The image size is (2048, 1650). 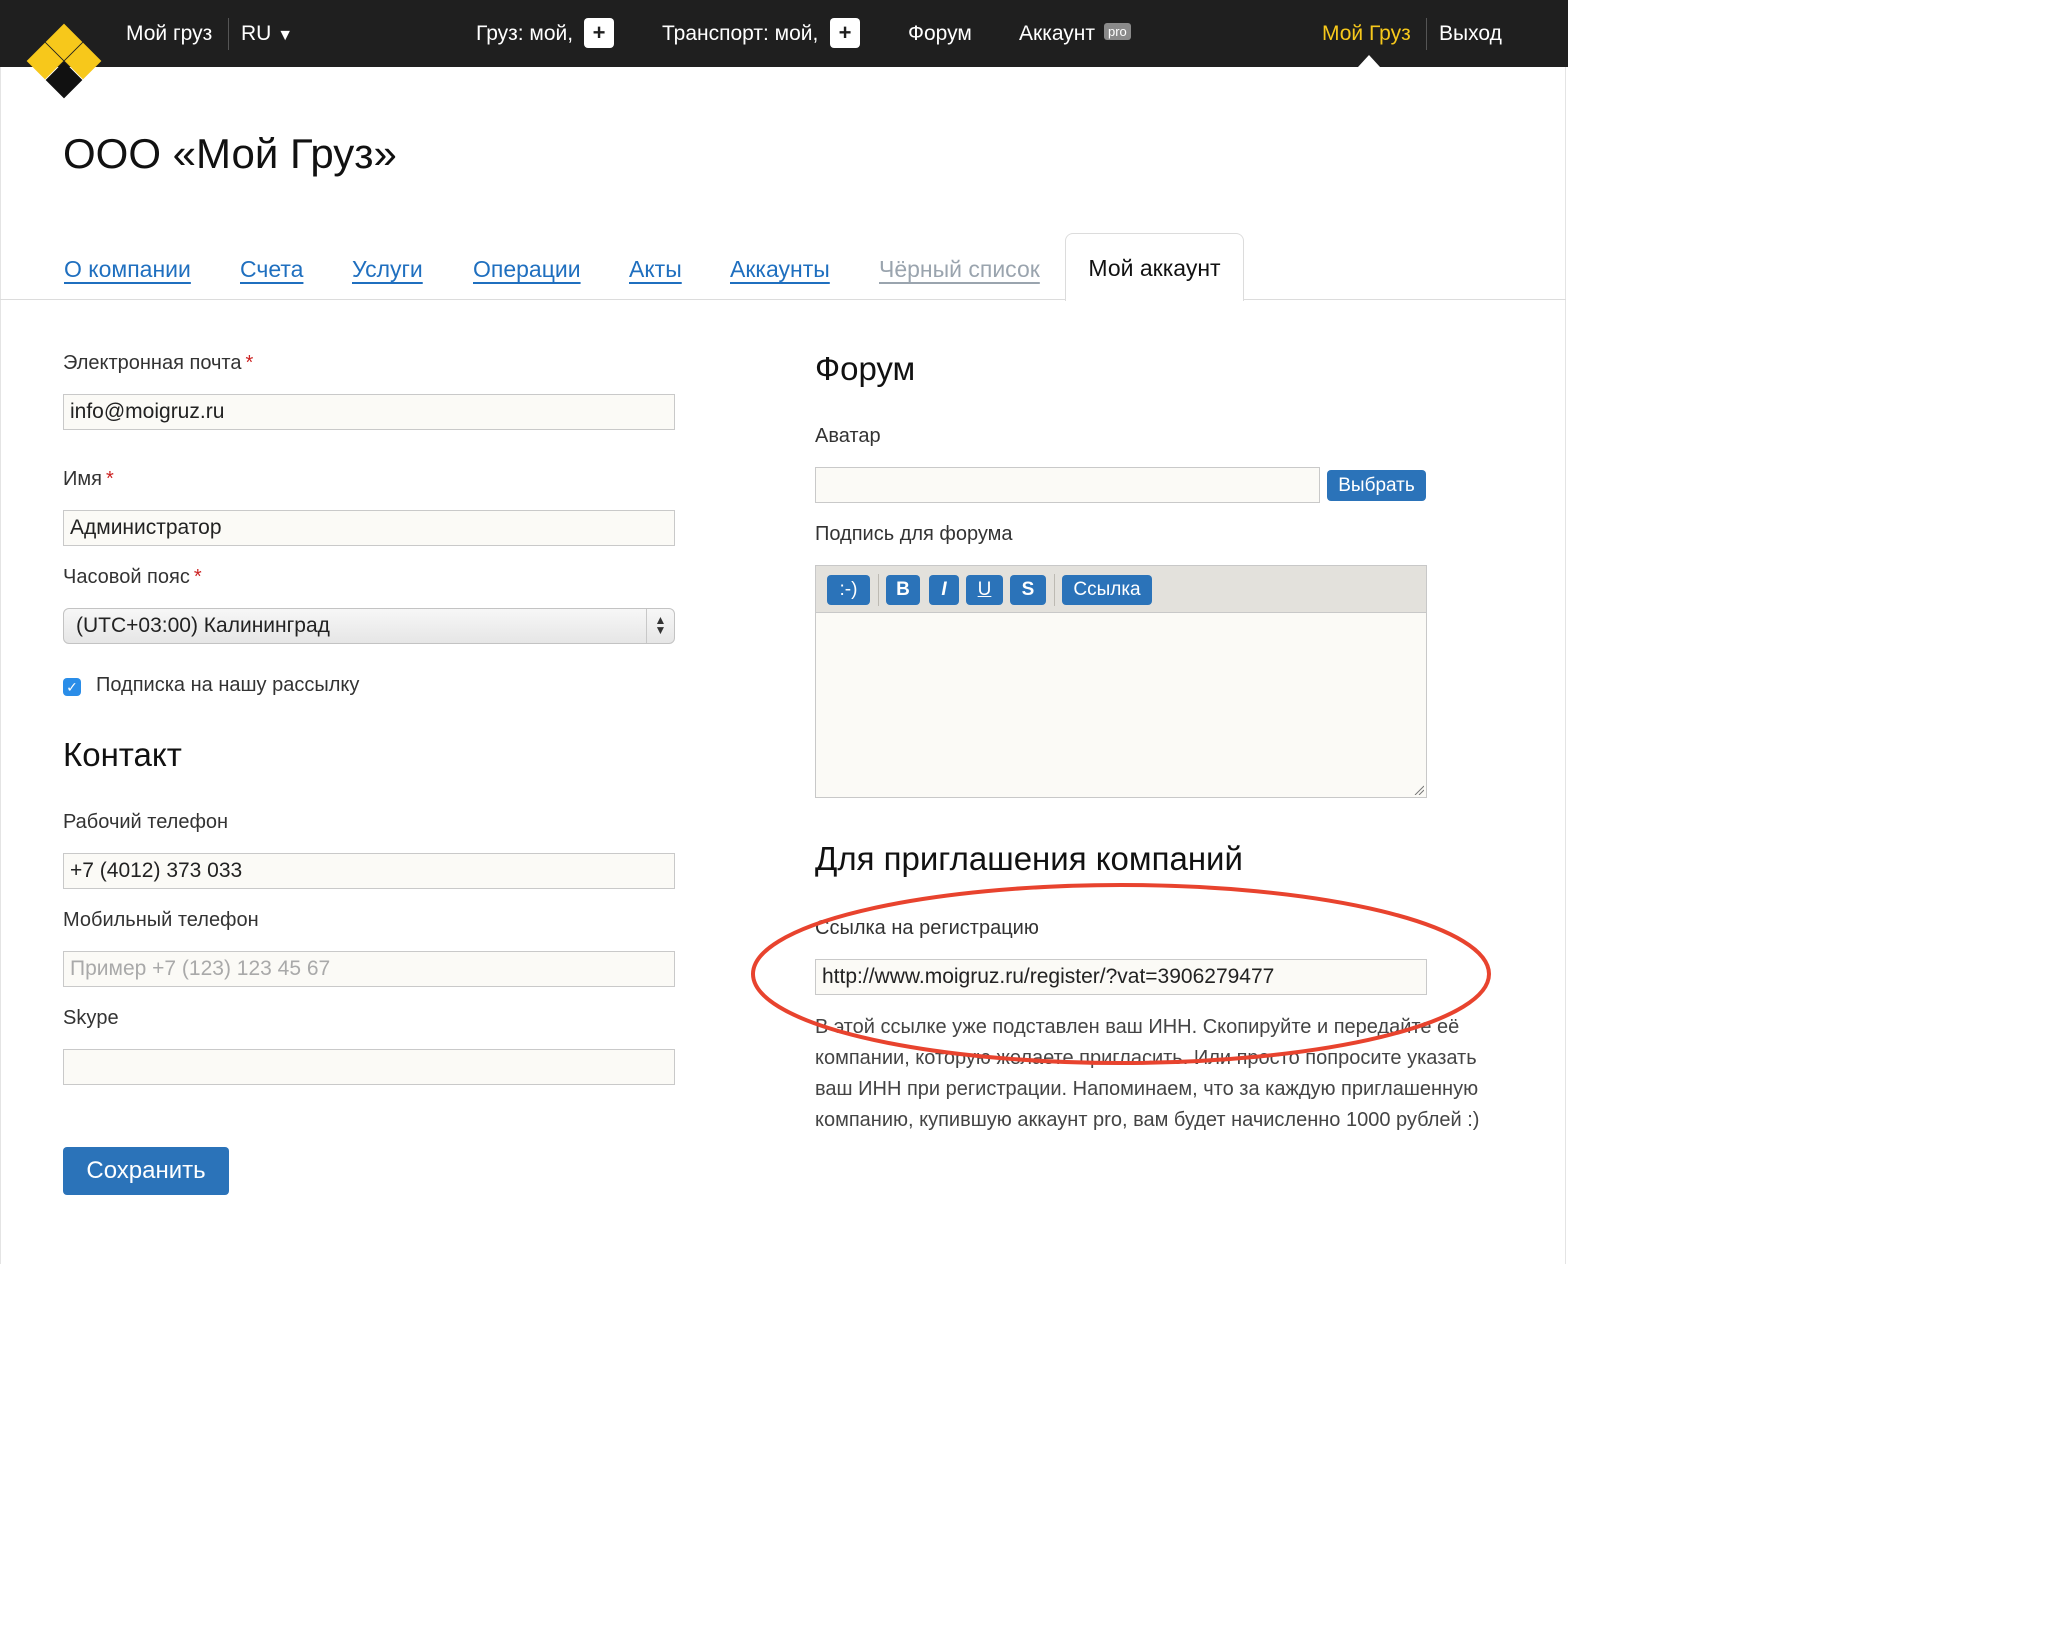 I want to click on select-arrows-icon: ▲ ▼, so click(x=660, y=626).